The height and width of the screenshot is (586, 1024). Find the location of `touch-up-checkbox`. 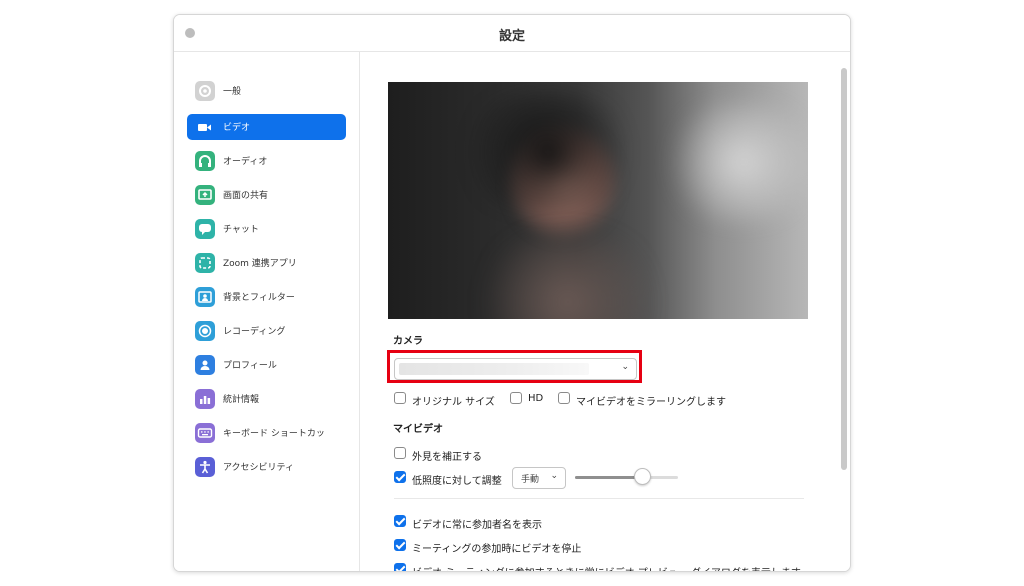

touch-up-checkbox is located at coordinates (400, 453).